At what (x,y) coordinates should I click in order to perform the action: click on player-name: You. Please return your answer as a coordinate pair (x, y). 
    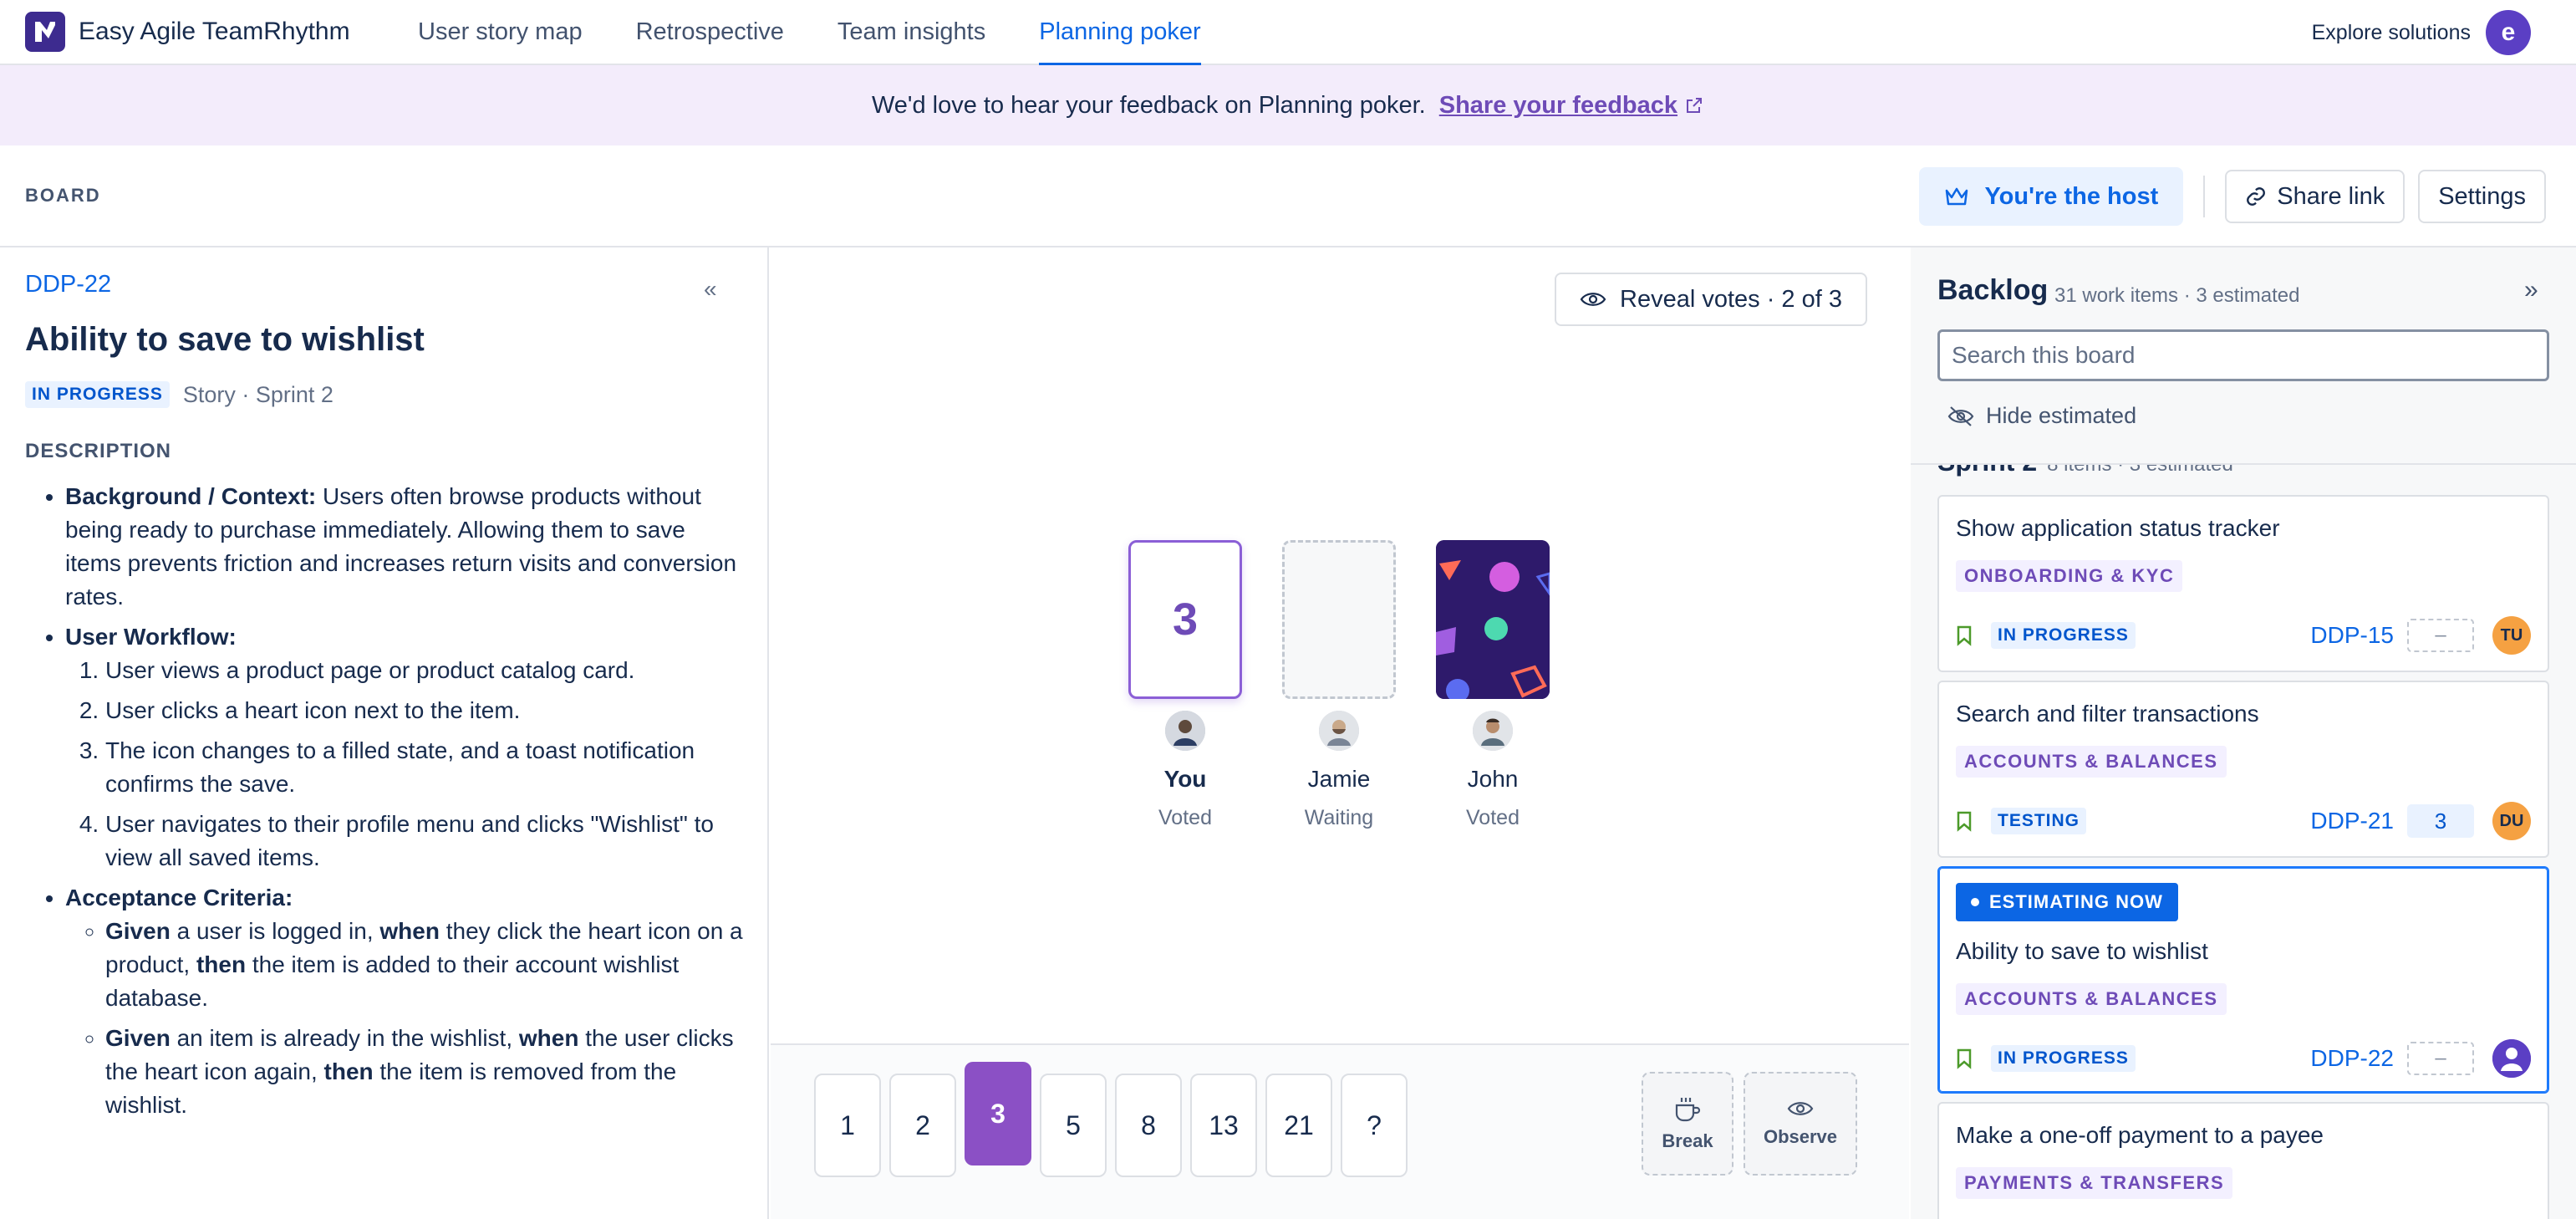
    Looking at the image, I should click on (1185, 779).